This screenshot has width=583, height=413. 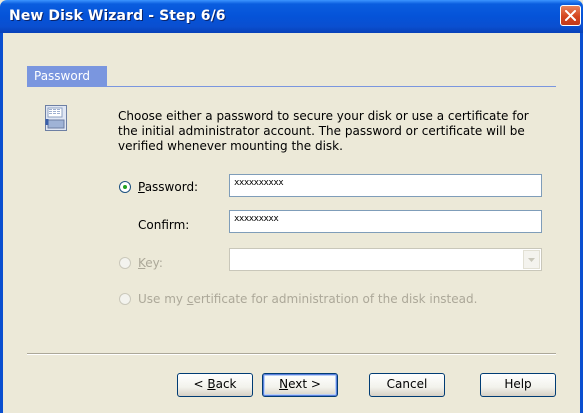 What do you see at coordinates (304, 384) in the screenshot?
I see `next-button-rest: ext >` at bounding box center [304, 384].